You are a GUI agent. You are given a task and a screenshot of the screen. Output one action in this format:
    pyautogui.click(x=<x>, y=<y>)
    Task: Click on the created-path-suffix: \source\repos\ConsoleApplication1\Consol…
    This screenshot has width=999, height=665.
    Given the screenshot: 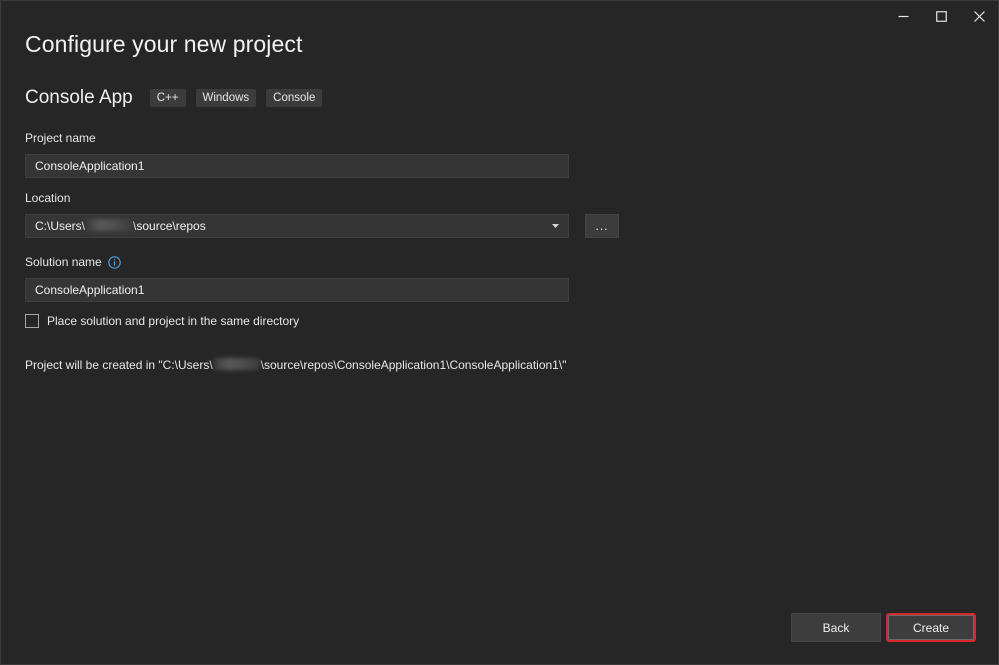 What is the action you would take?
    pyautogui.click(x=413, y=365)
    